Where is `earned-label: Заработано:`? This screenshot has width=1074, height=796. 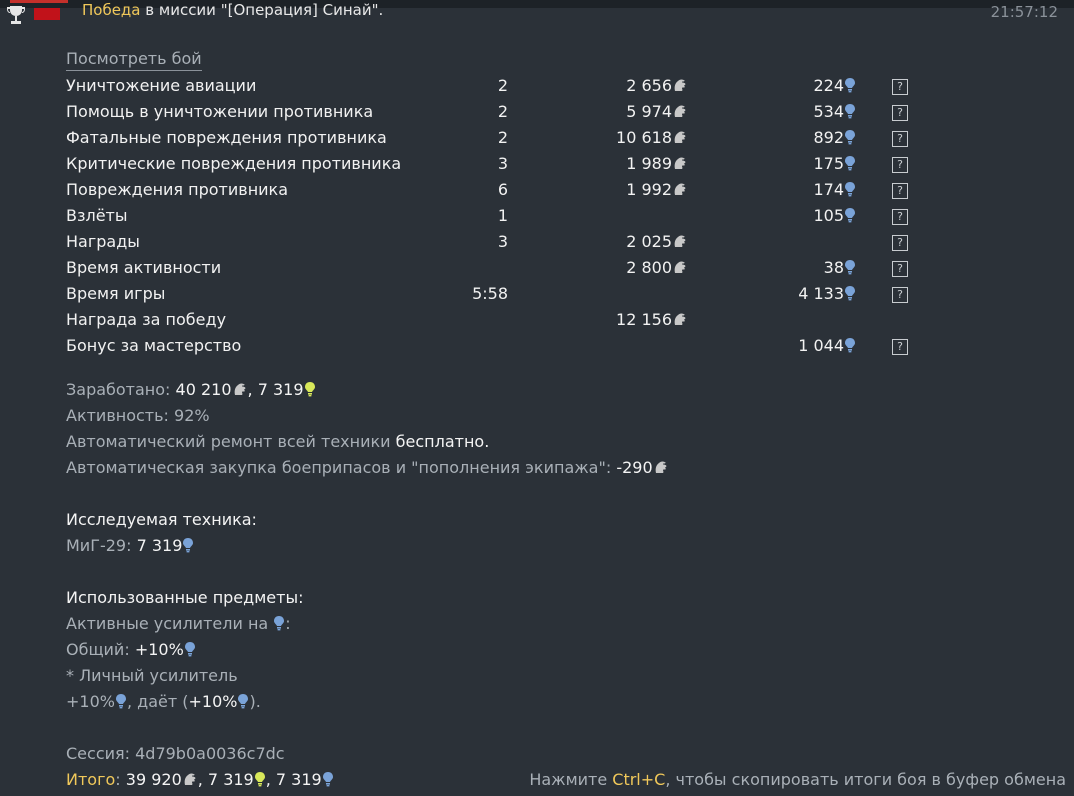
earned-label: Заработано: is located at coordinates (121, 389).